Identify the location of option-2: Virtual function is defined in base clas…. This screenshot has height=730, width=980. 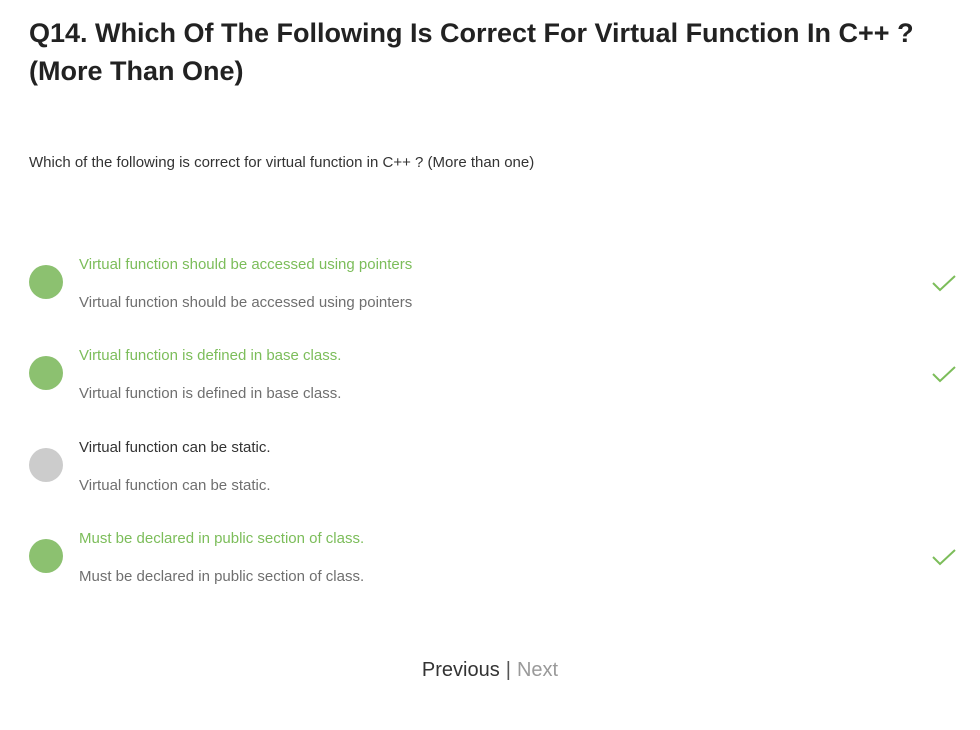
(490, 391).